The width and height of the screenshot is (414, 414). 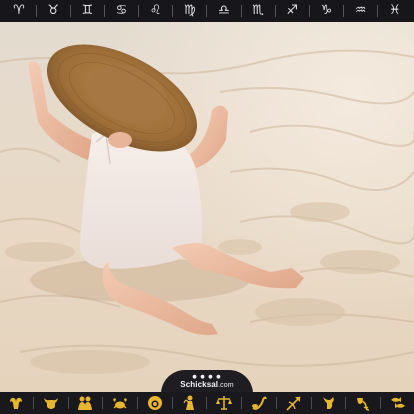 I want to click on cancer-icon: ♋, so click(x=121, y=11).